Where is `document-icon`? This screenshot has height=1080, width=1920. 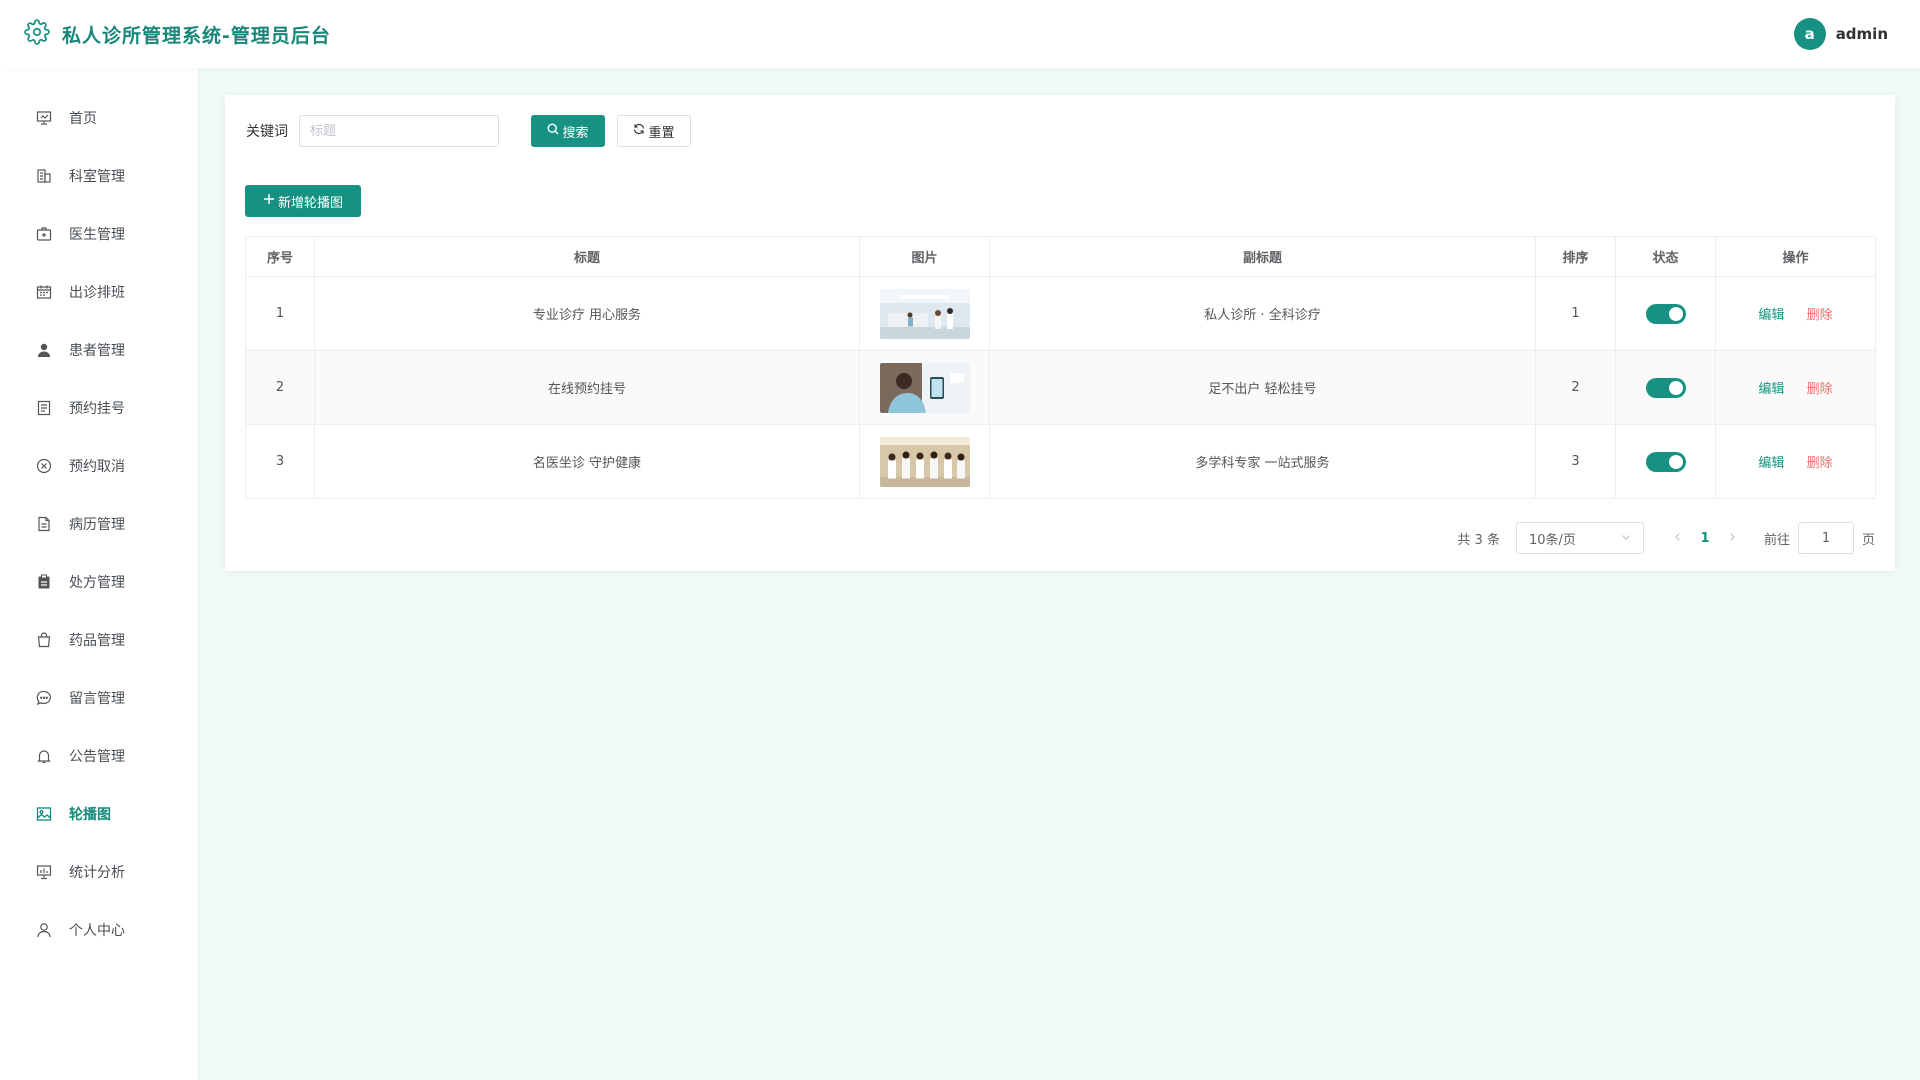
document-icon is located at coordinates (44, 408).